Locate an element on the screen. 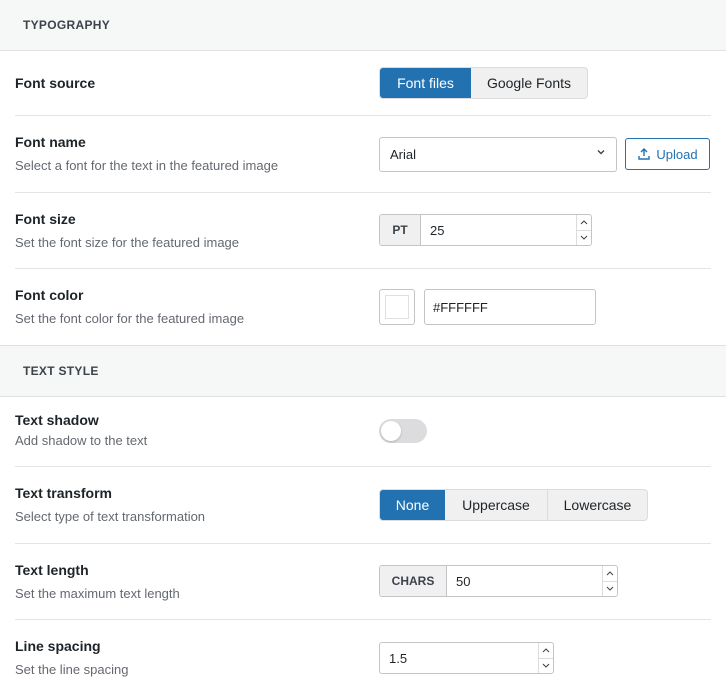 This screenshot has width=726, height=695. text-length-input: CHARS 50 is located at coordinates (498, 581).